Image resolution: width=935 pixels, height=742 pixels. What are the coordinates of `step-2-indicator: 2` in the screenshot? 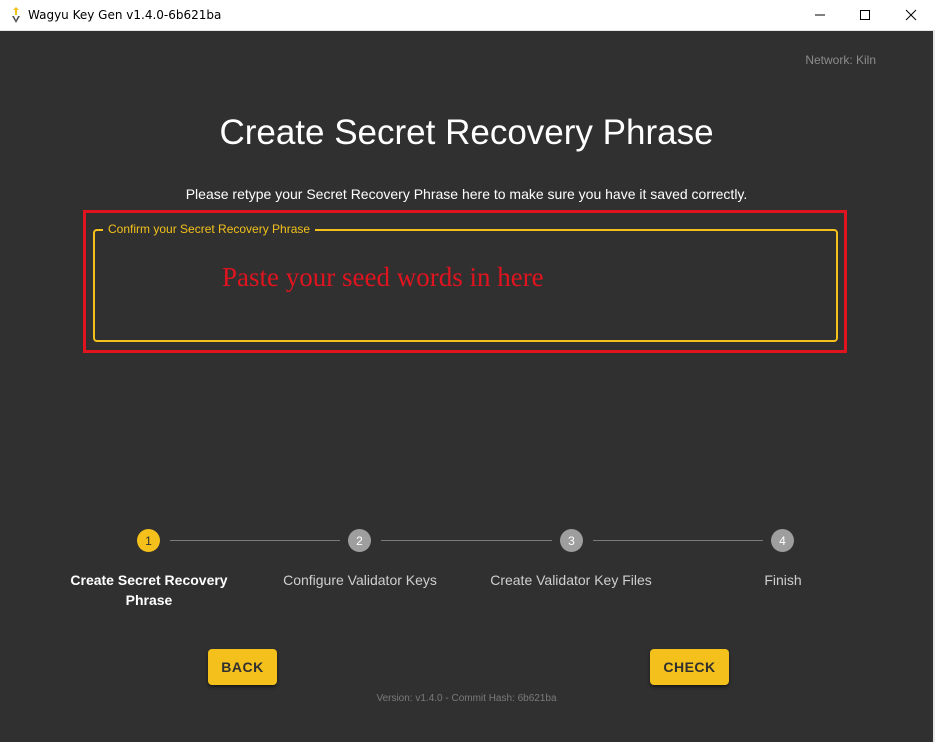 It's located at (359, 540).